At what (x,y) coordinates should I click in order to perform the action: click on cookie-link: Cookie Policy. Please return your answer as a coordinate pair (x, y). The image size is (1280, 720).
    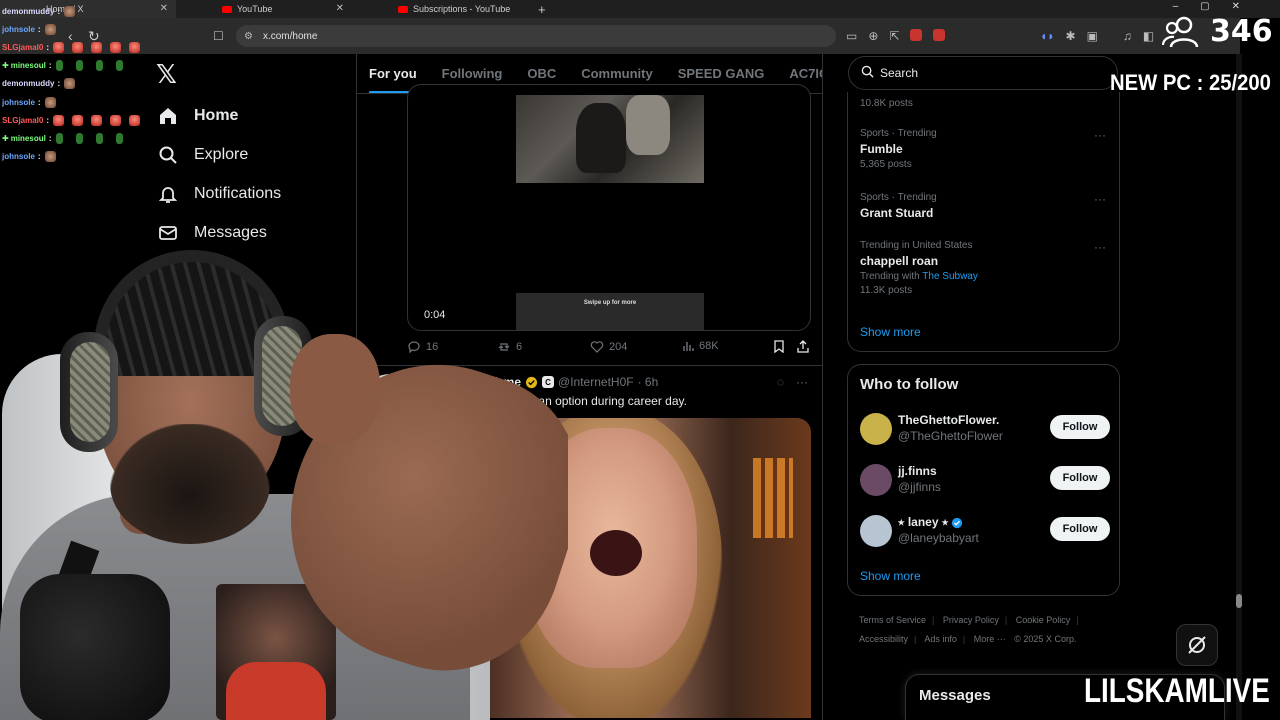
    Looking at the image, I should click on (1043, 620).